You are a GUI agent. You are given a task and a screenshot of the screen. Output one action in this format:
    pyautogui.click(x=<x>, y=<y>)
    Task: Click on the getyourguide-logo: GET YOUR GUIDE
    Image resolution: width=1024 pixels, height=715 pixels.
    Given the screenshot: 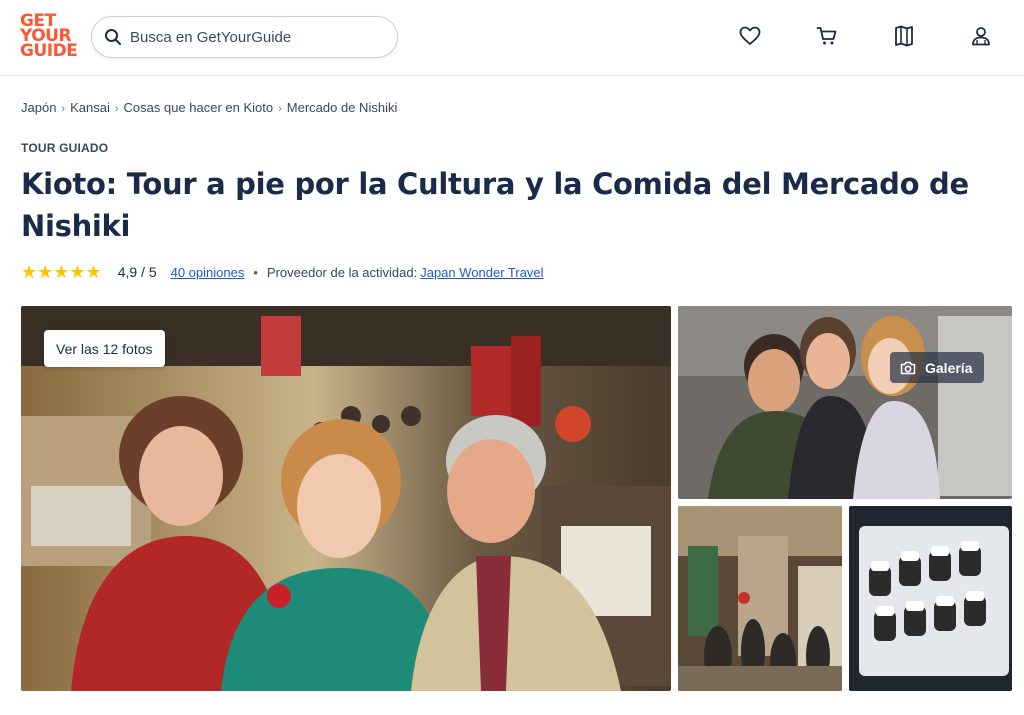 What is the action you would take?
    pyautogui.click(x=49, y=37)
    